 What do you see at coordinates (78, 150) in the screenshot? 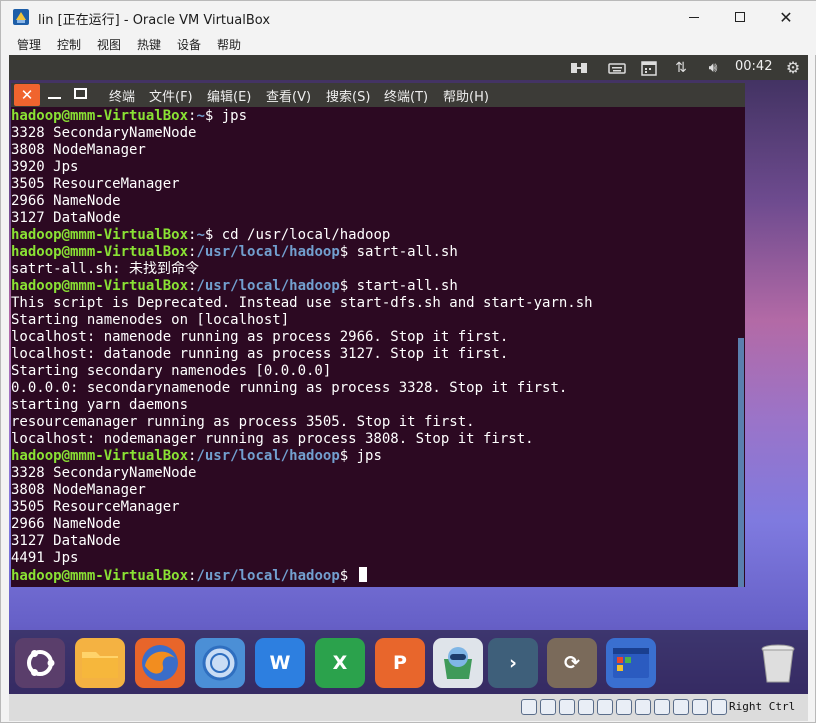
I see `output-line: 3808 NodeManager` at bounding box center [78, 150].